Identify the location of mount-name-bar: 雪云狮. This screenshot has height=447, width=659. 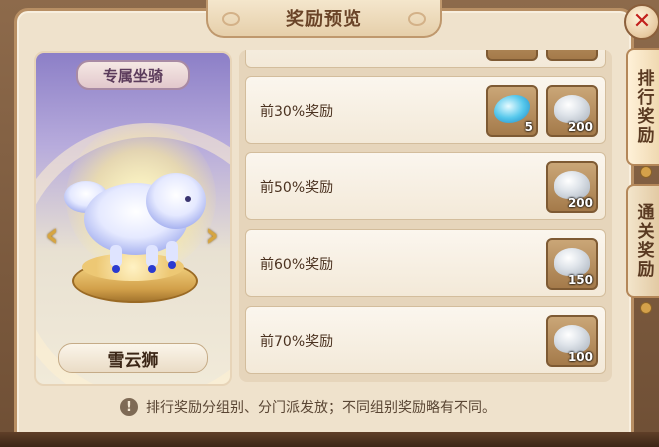
(133, 358).